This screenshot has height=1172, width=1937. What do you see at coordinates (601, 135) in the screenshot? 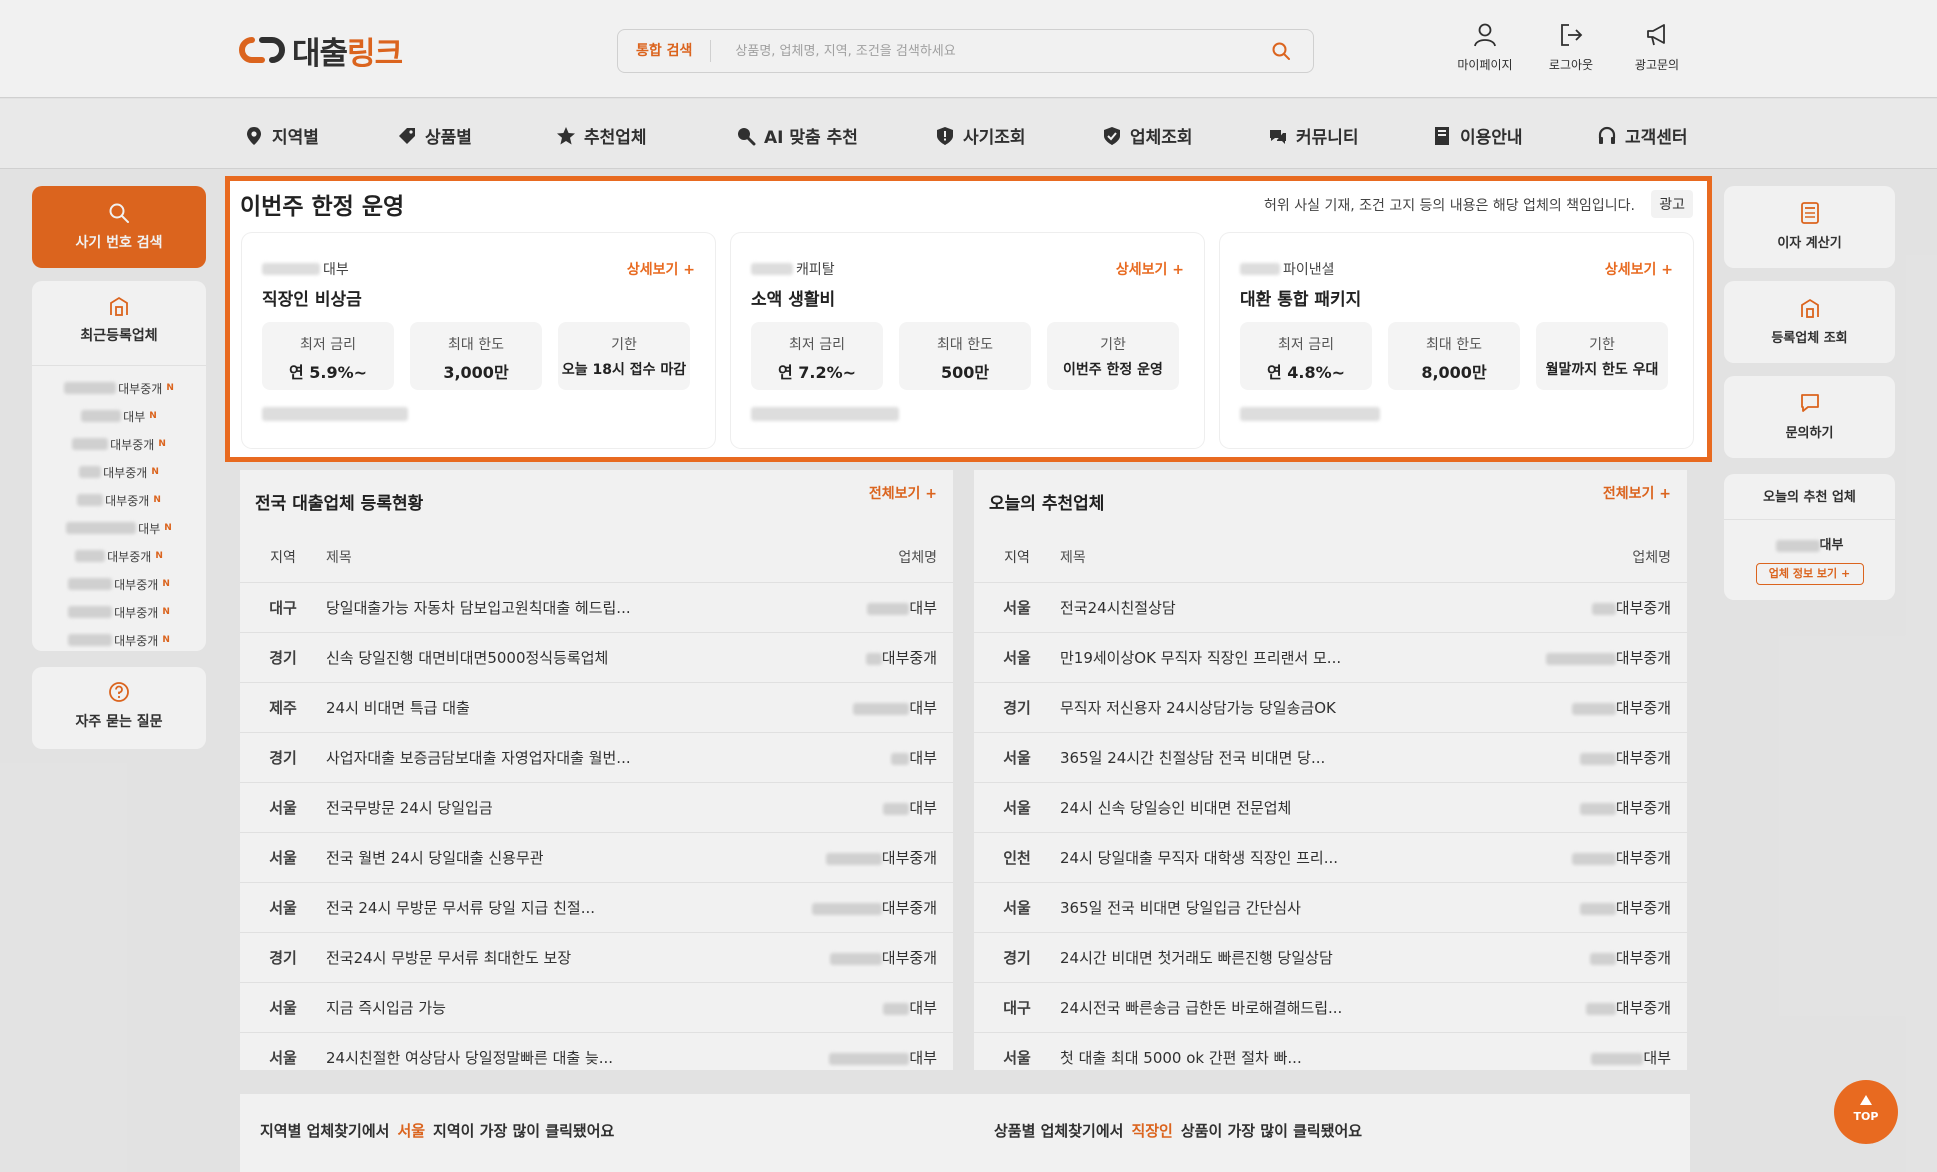
I see `nav-item-recommended: 추천업체` at bounding box center [601, 135].